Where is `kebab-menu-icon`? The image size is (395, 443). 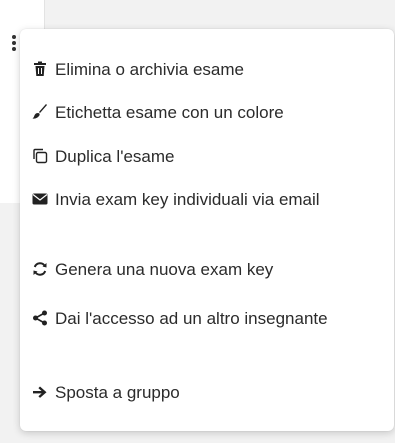
kebab-menu-icon is located at coordinates (14, 43).